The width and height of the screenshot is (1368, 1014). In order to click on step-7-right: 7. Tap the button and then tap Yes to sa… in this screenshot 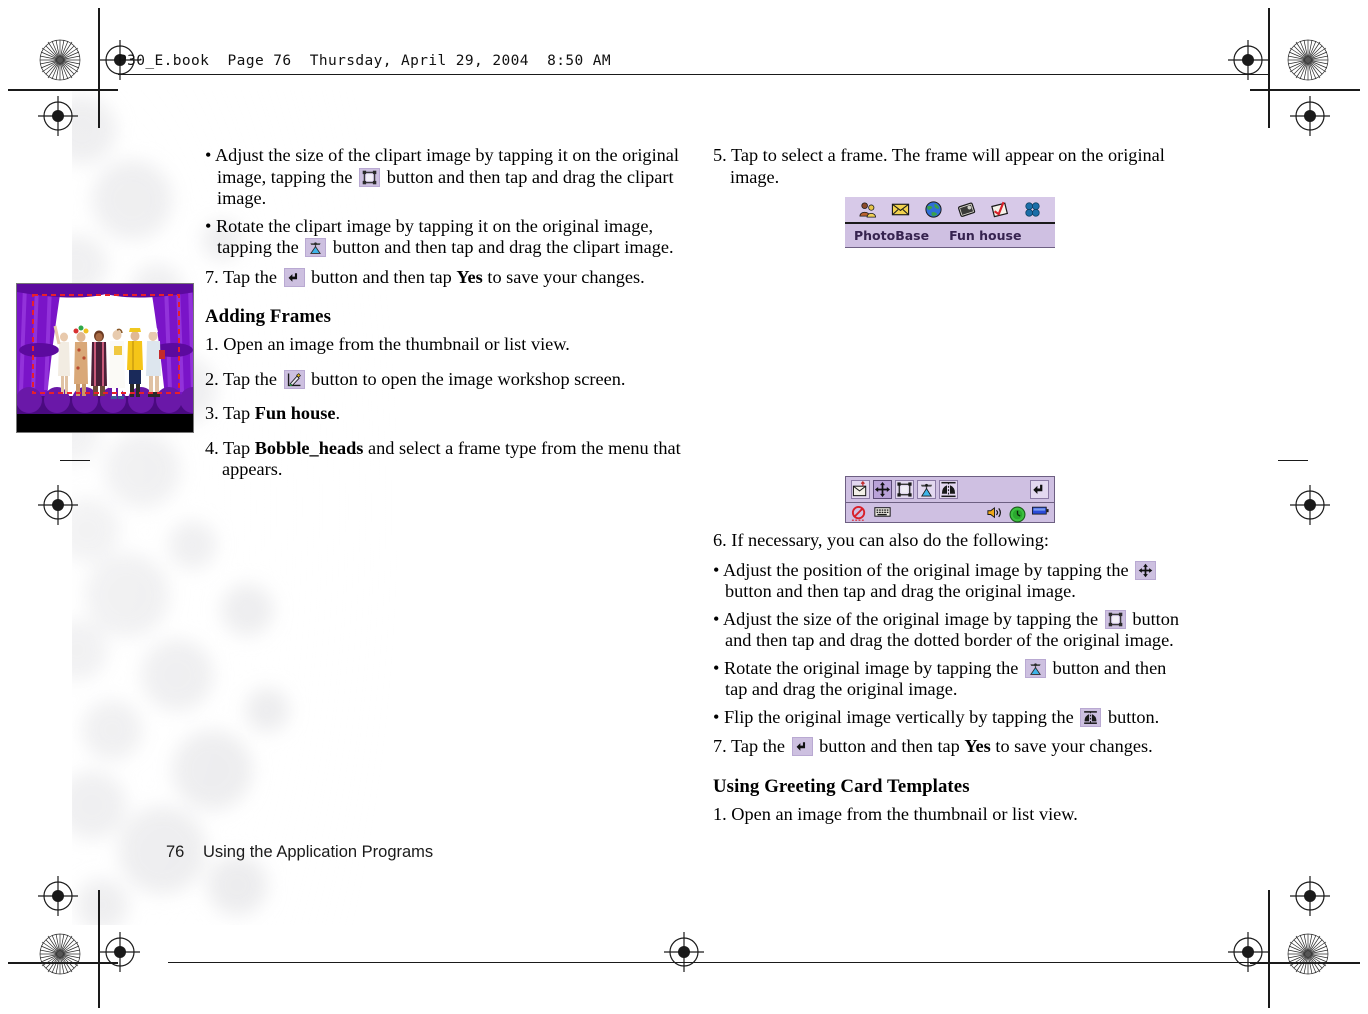, I will do `click(950, 747)`.